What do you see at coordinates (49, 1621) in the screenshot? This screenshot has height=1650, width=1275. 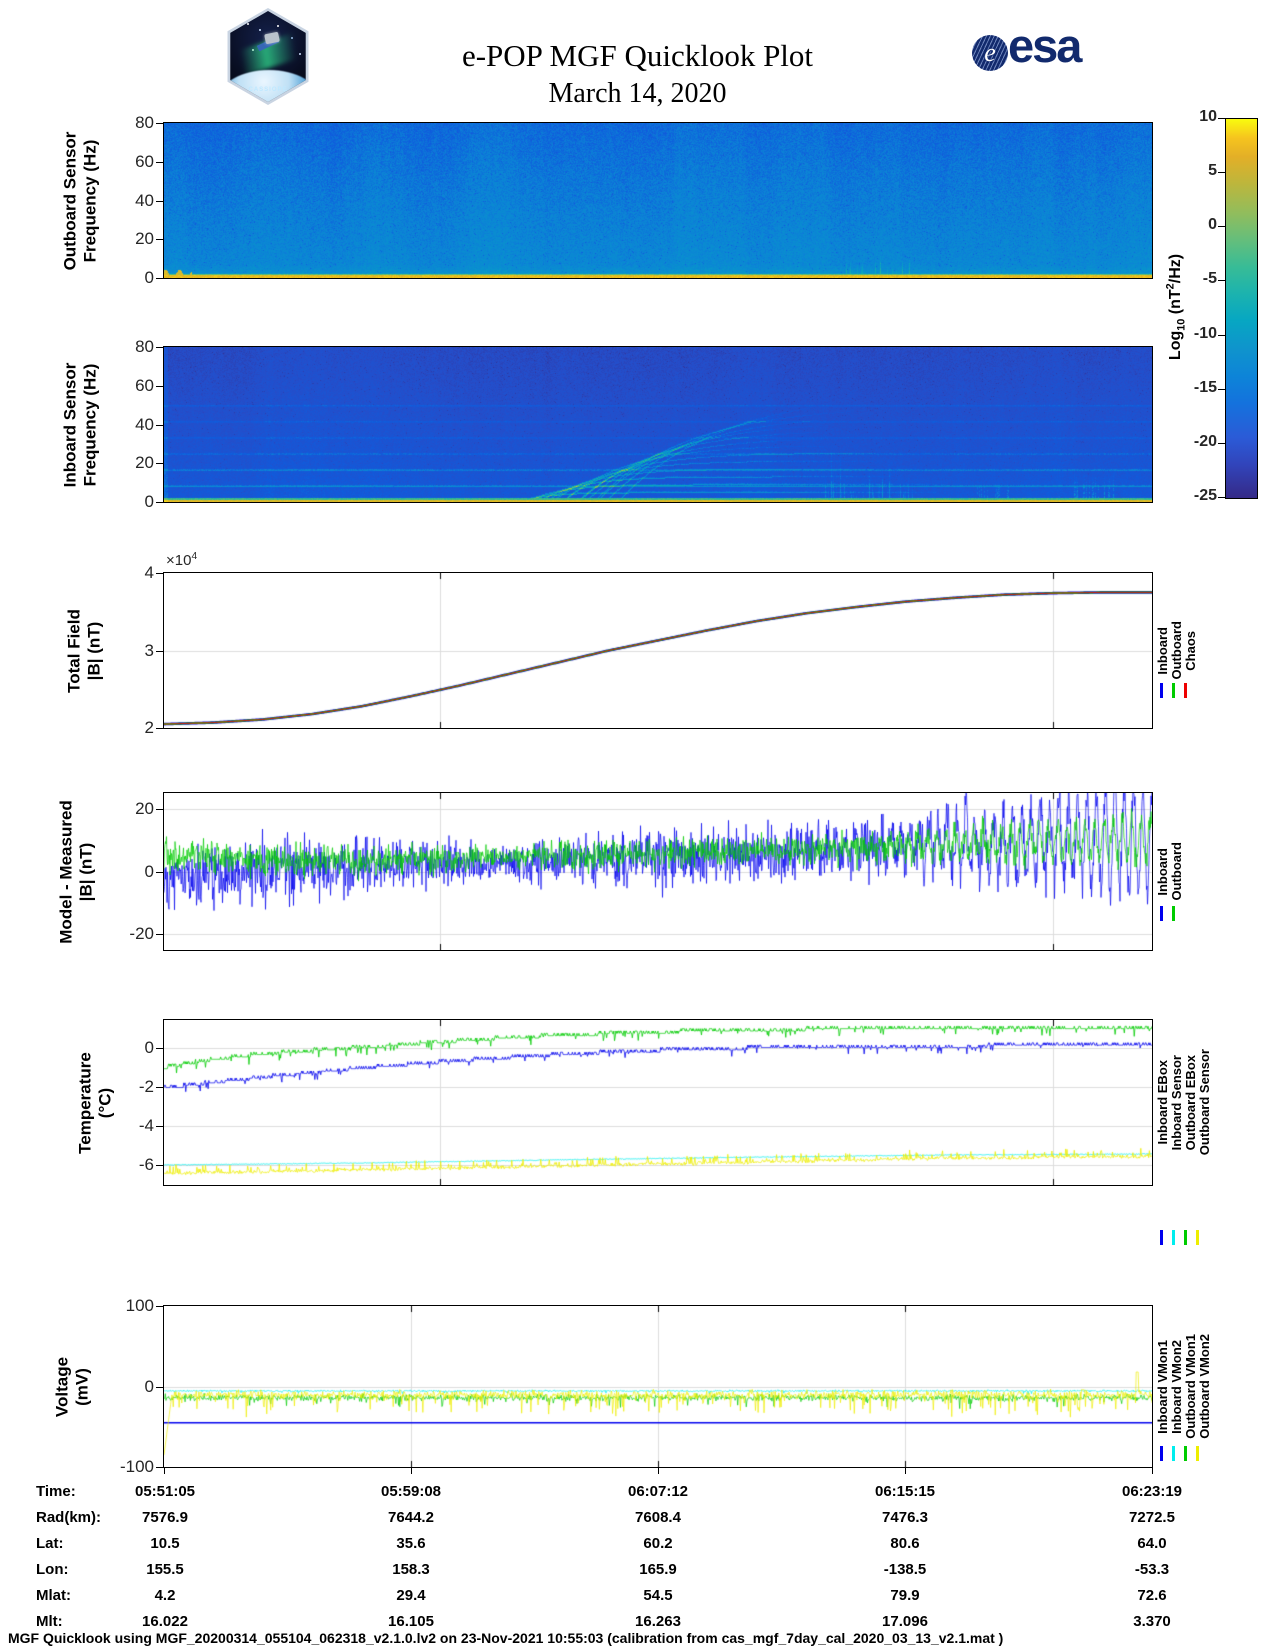 I see `table-row-label: Mlt:` at bounding box center [49, 1621].